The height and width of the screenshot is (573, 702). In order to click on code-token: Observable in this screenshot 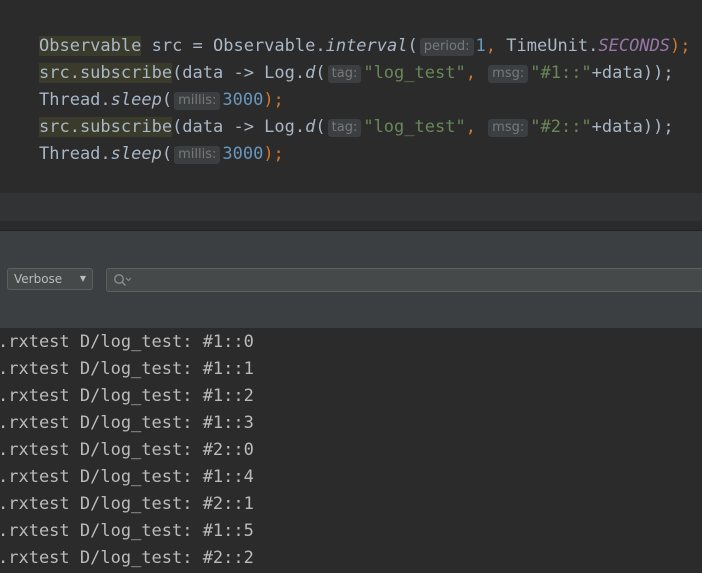, I will do `click(90, 46)`.